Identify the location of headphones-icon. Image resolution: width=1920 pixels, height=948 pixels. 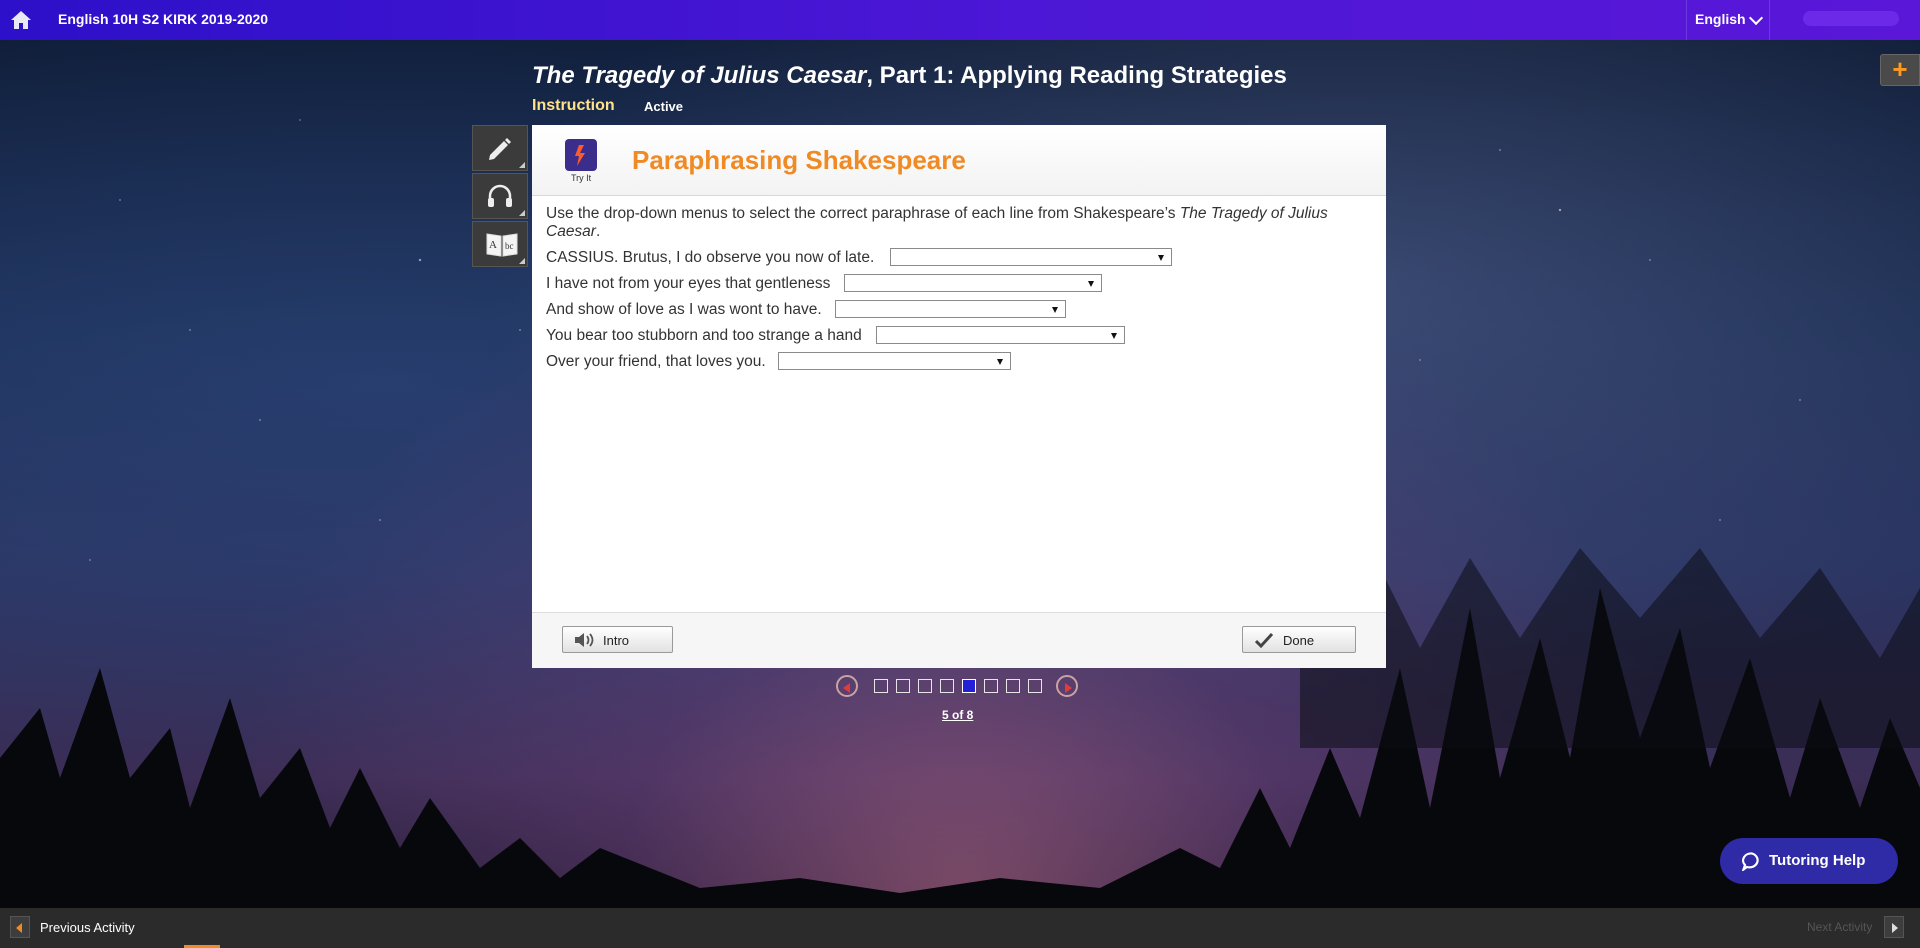
(500, 195).